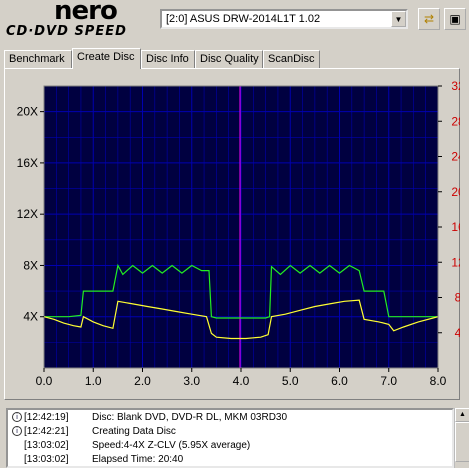 Image resolution: width=469 pixels, height=468 pixels. What do you see at coordinates (86, 13) in the screenshot?
I see `logo-brand-text: nero` at bounding box center [86, 13].